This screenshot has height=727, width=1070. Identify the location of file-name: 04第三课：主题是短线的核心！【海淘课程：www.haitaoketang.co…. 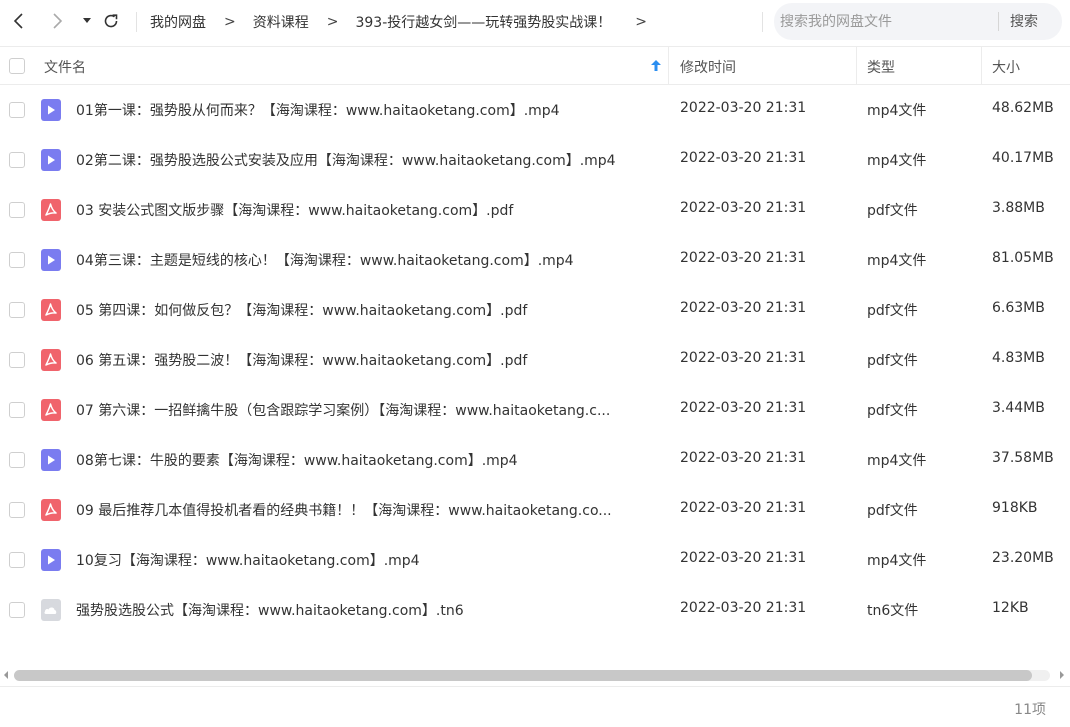
(366, 260).